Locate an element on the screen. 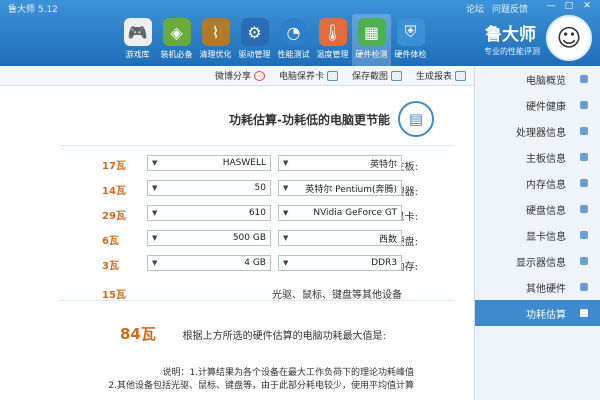  component-row-motherboard: 主板: ▼ 英特尔 ▼ HASWELL 17瓦 is located at coordinates (237, 164).